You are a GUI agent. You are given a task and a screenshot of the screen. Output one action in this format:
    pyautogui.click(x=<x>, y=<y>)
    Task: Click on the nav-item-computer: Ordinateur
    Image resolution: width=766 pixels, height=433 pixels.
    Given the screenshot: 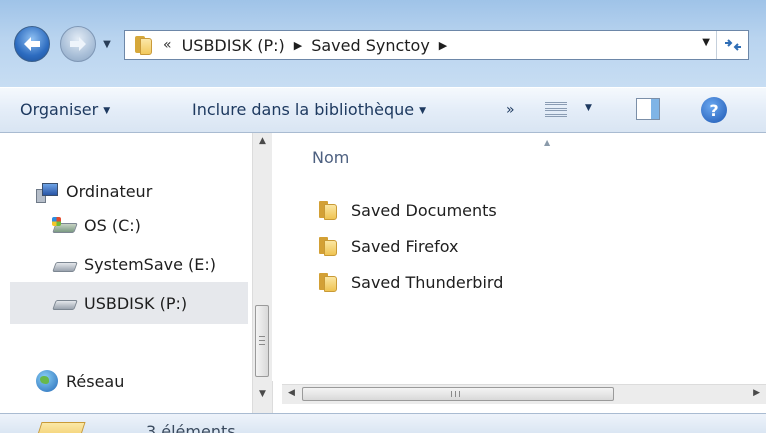 What is the action you would take?
    pyautogui.click(x=94, y=192)
    